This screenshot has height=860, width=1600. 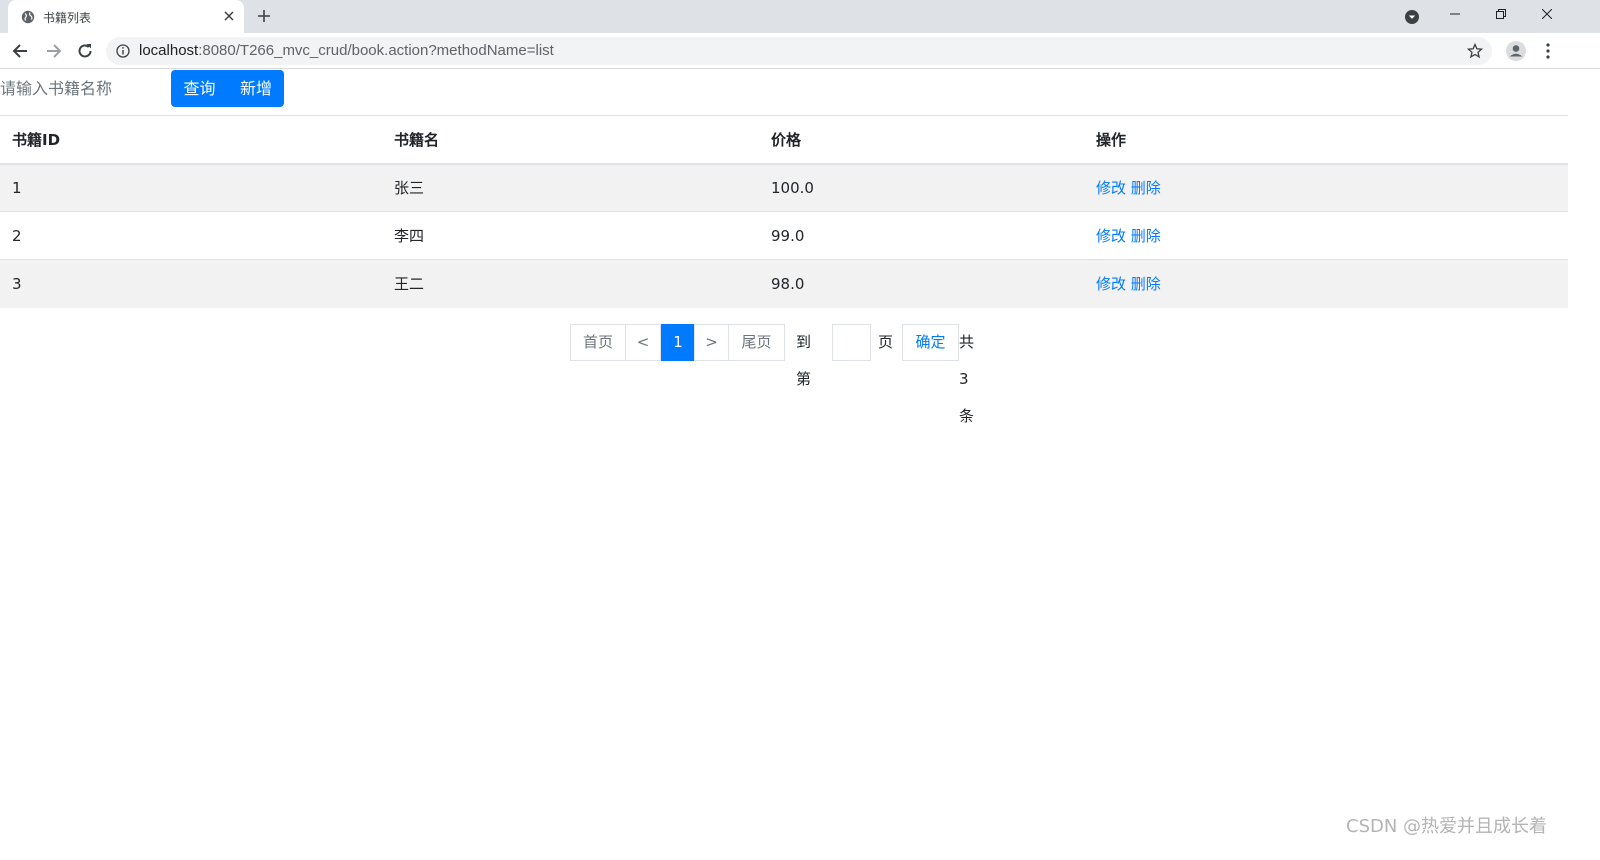 I want to click on minimize-button, so click(x=1455, y=15).